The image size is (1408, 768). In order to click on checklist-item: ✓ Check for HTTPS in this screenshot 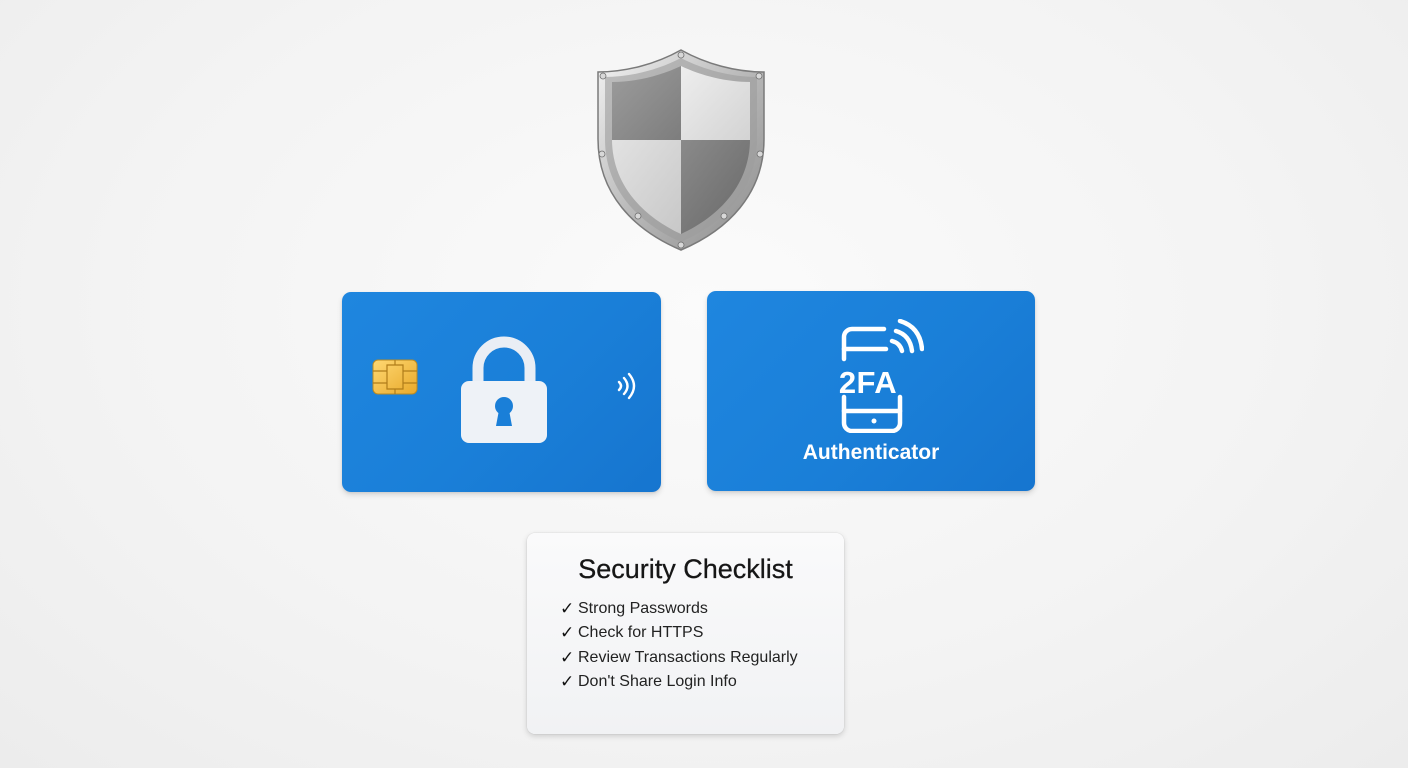, I will do `click(679, 633)`.